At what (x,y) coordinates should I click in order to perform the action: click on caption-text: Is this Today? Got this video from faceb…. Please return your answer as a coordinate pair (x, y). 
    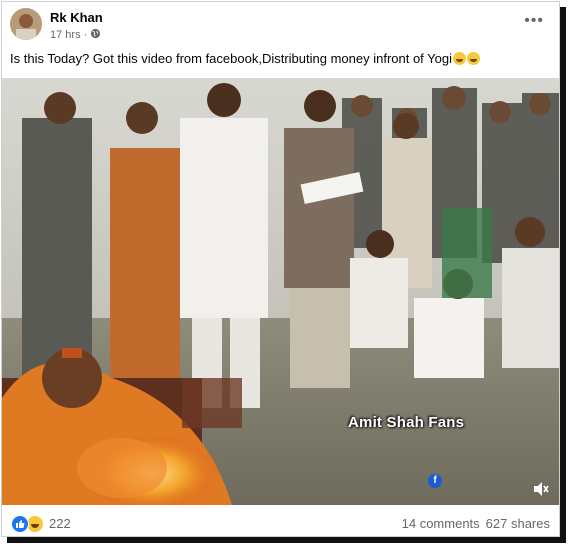
    Looking at the image, I should click on (231, 58).